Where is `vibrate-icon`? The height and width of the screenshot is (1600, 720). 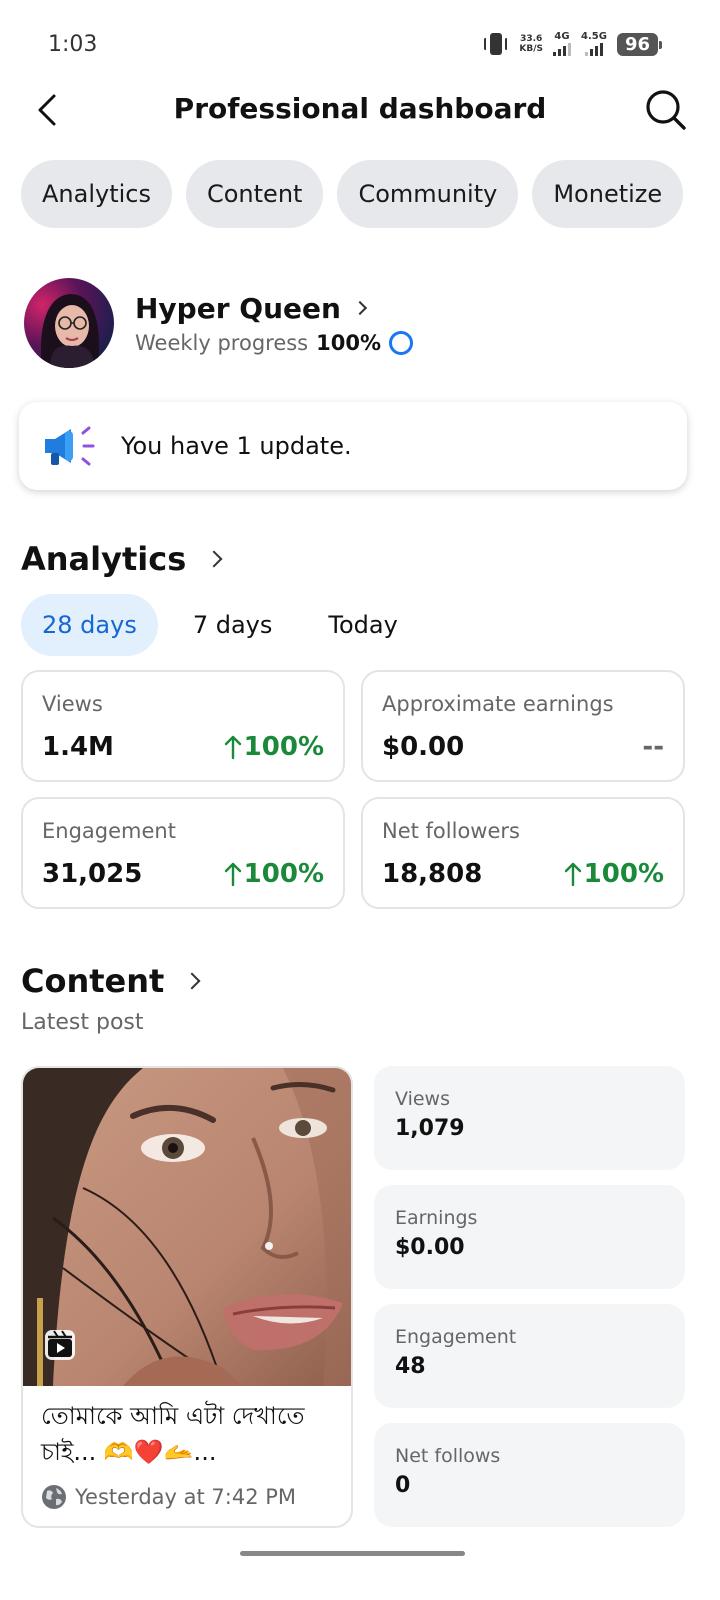
vibrate-icon is located at coordinates (496, 44).